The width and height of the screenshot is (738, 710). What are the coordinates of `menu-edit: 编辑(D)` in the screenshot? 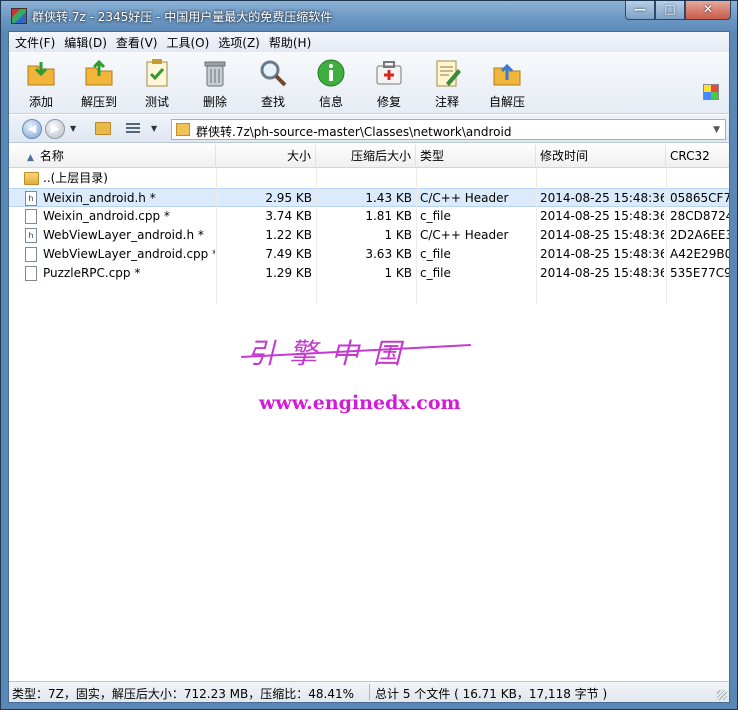 It's located at (85, 42).